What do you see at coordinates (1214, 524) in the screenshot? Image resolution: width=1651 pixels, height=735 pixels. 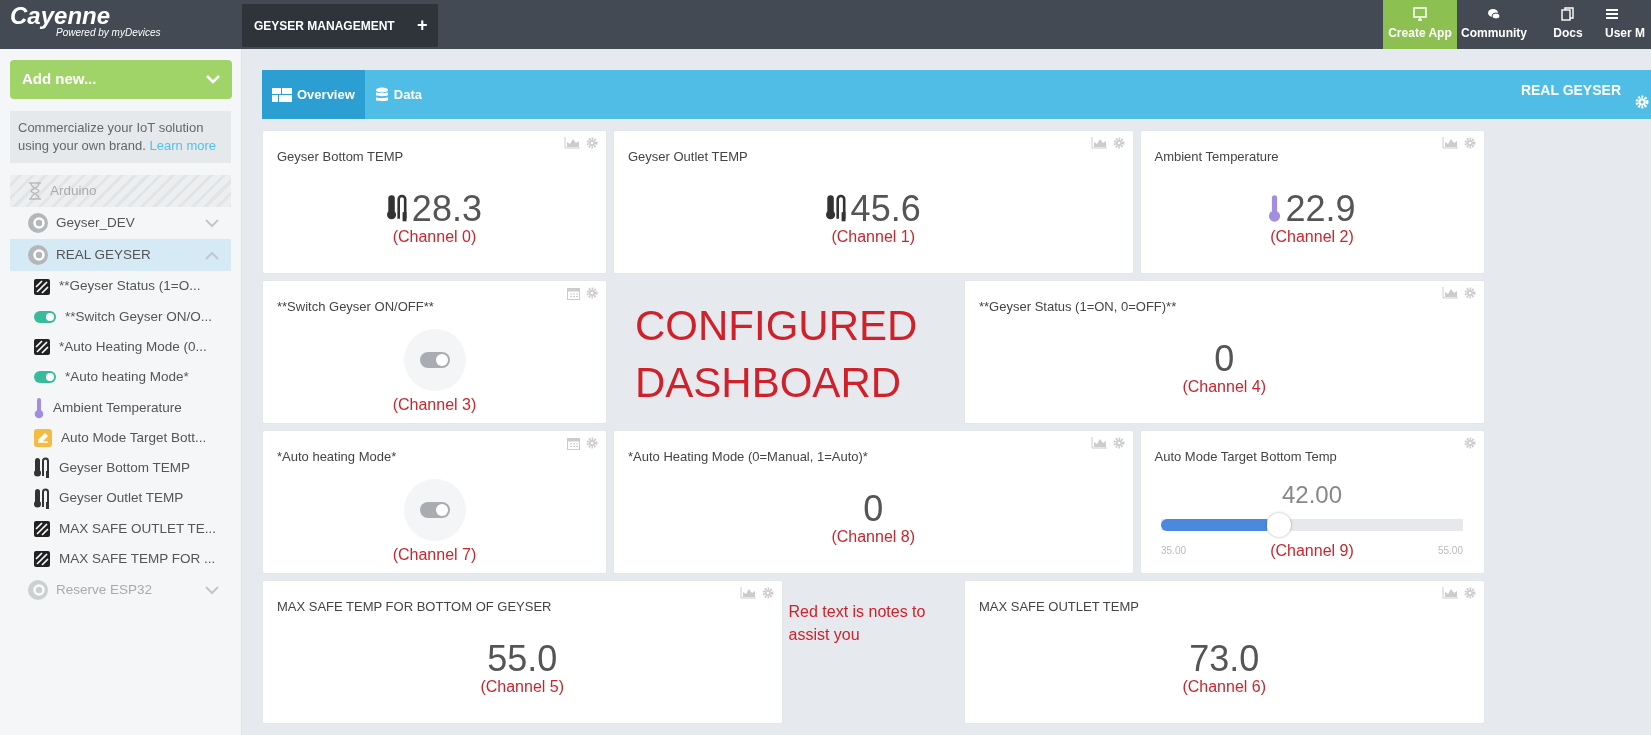 I see `slider-fill` at bounding box center [1214, 524].